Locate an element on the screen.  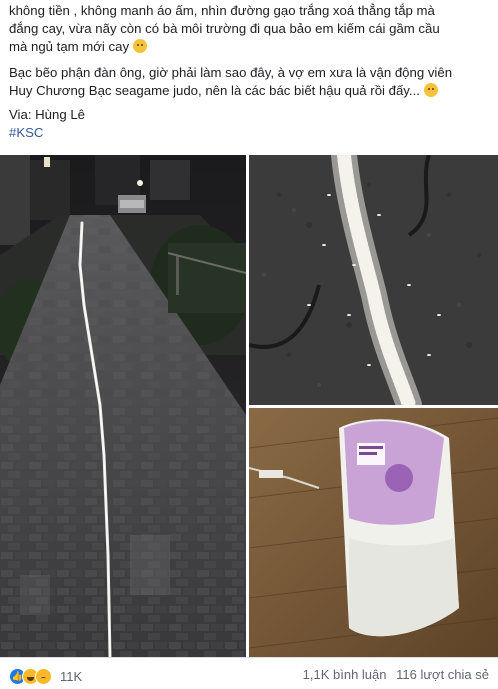
reaction-summary: 👍 11K is located at coordinates (45, 676).